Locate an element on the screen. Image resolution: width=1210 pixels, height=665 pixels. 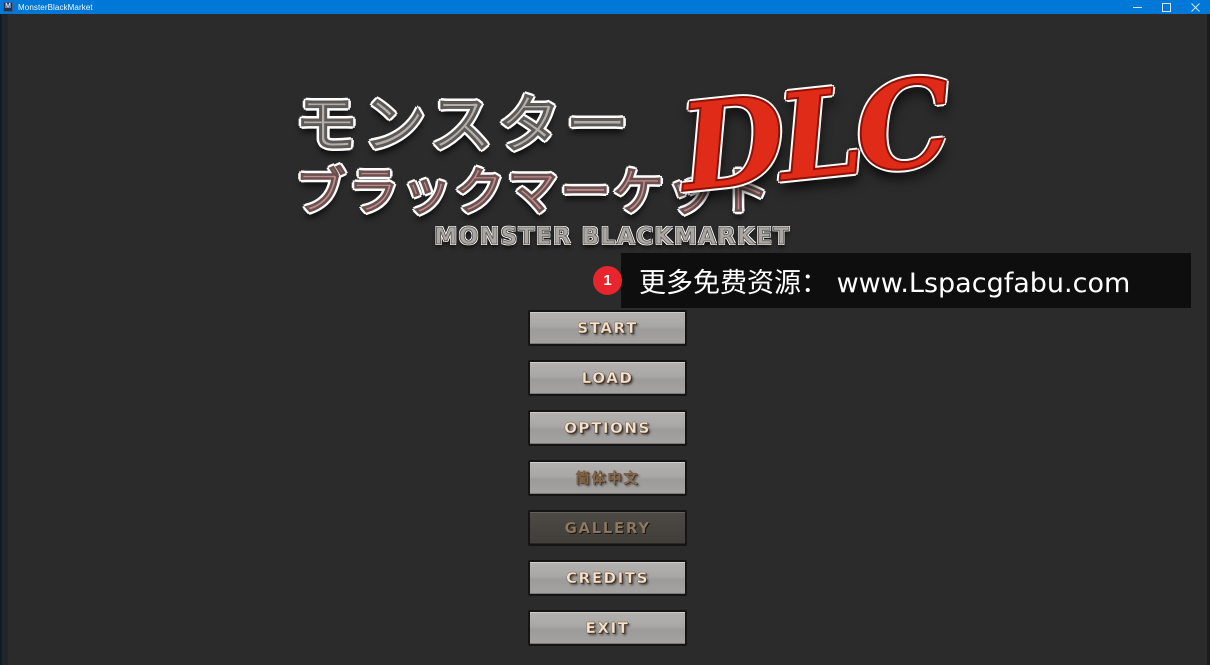
logo-japanese-top: モンスター is located at coordinates (465, 125).